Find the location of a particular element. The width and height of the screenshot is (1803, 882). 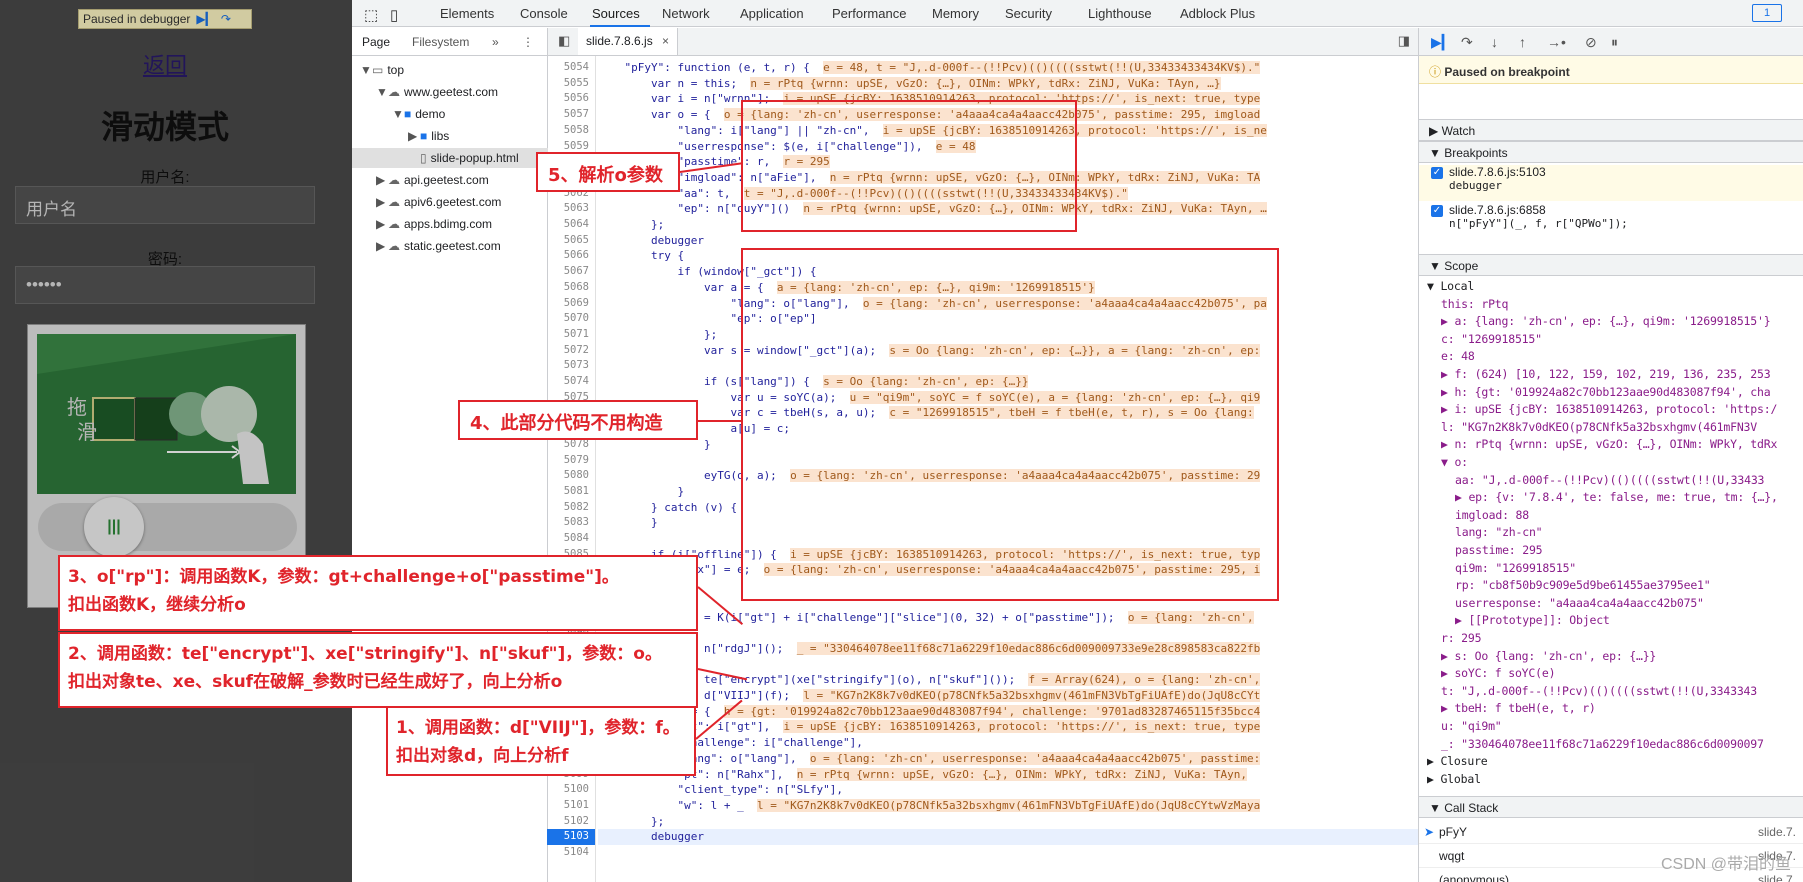

tab-sources: Sources is located at coordinates (616, 13).